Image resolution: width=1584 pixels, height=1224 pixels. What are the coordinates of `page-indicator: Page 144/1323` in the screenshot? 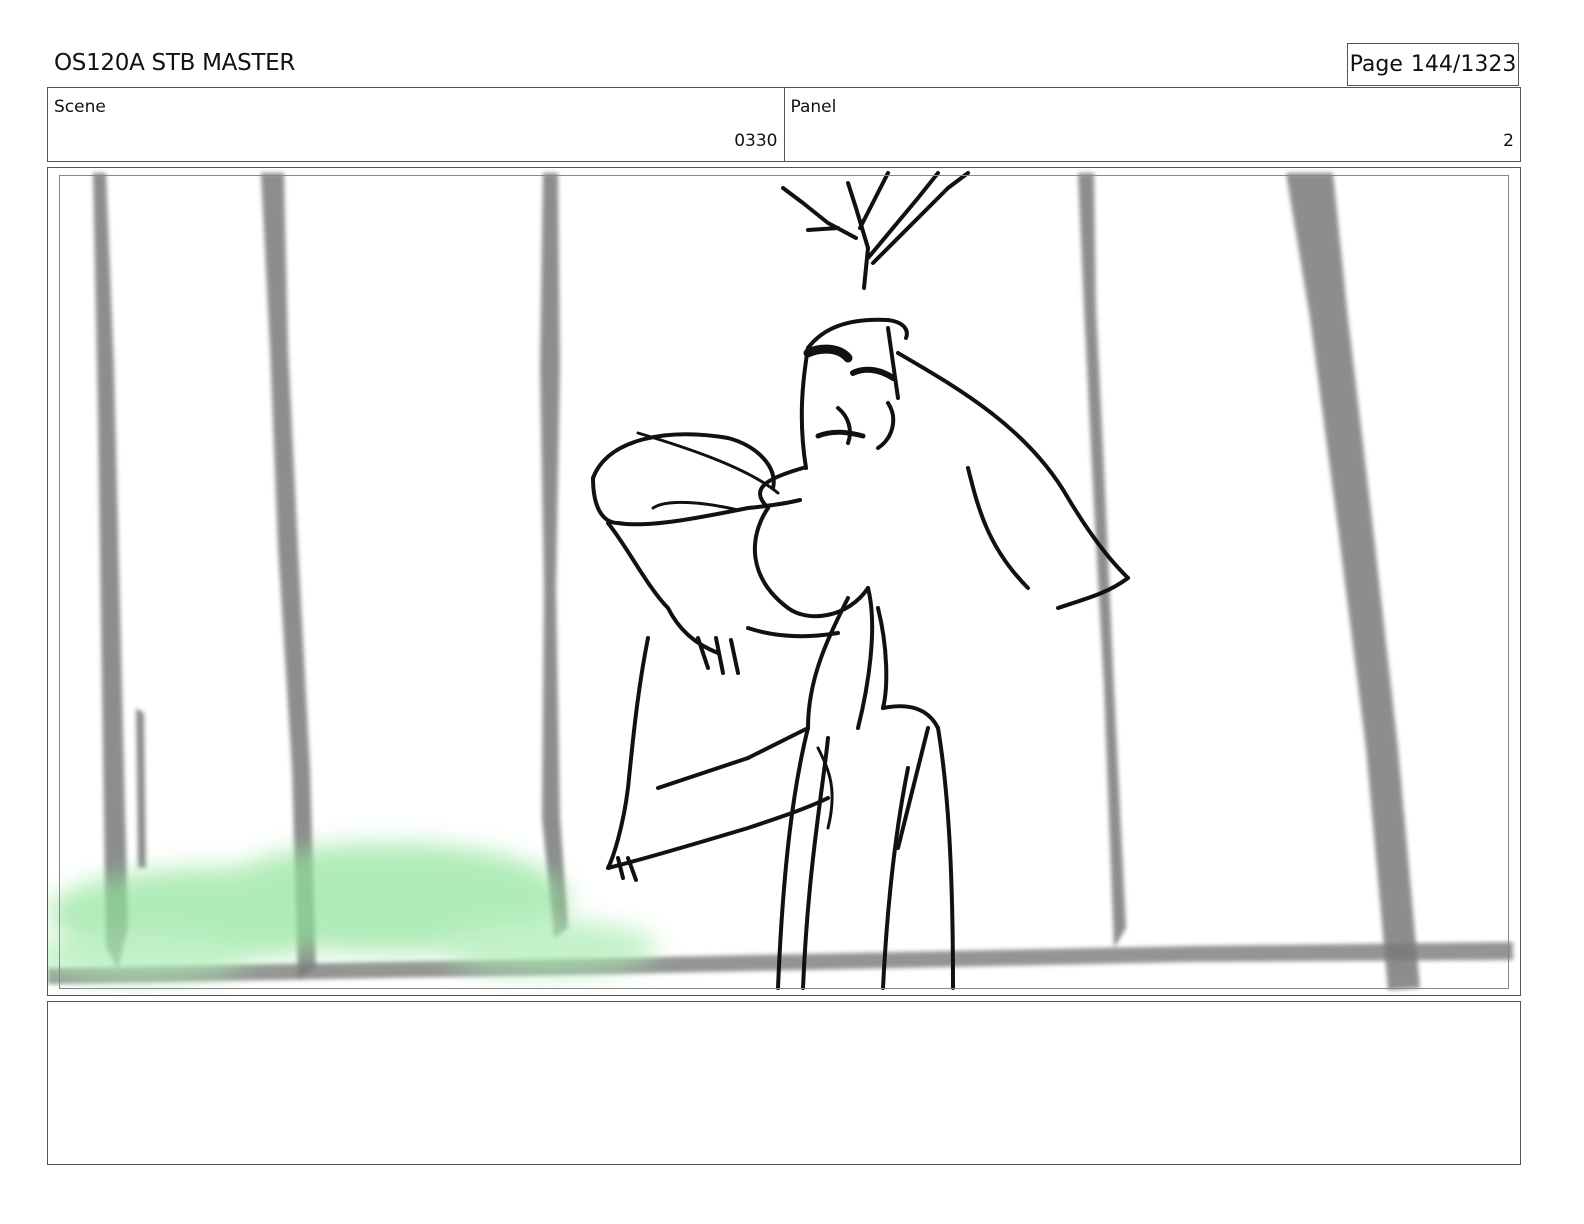 It's located at (1433, 64).